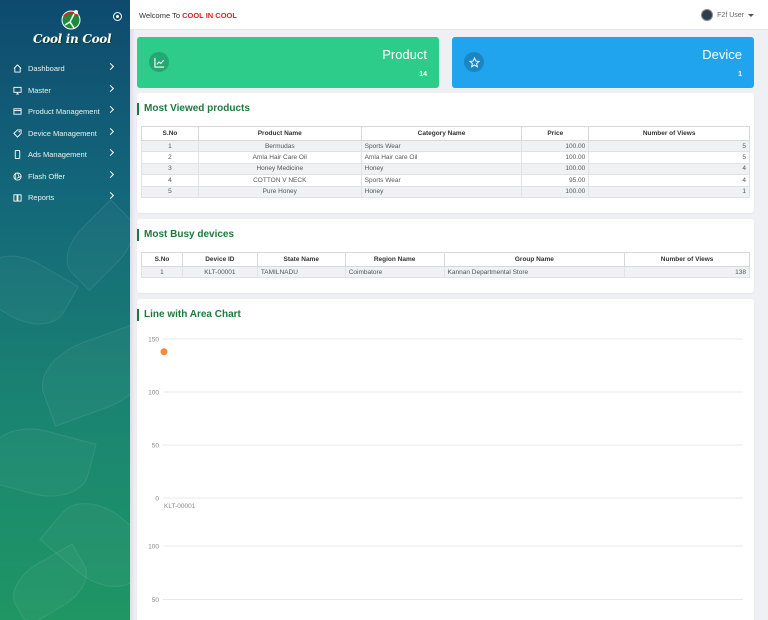 The width and height of the screenshot is (768, 620). What do you see at coordinates (46, 176) in the screenshot?
I see `sidebar-item-label: Flash Offer` at bounding box center [46, 176].